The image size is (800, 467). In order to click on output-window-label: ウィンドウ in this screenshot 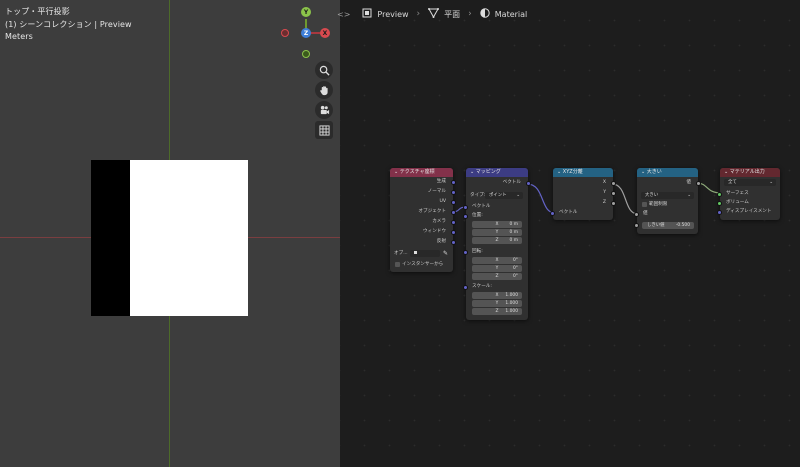, I will do `click(434, 231)`.